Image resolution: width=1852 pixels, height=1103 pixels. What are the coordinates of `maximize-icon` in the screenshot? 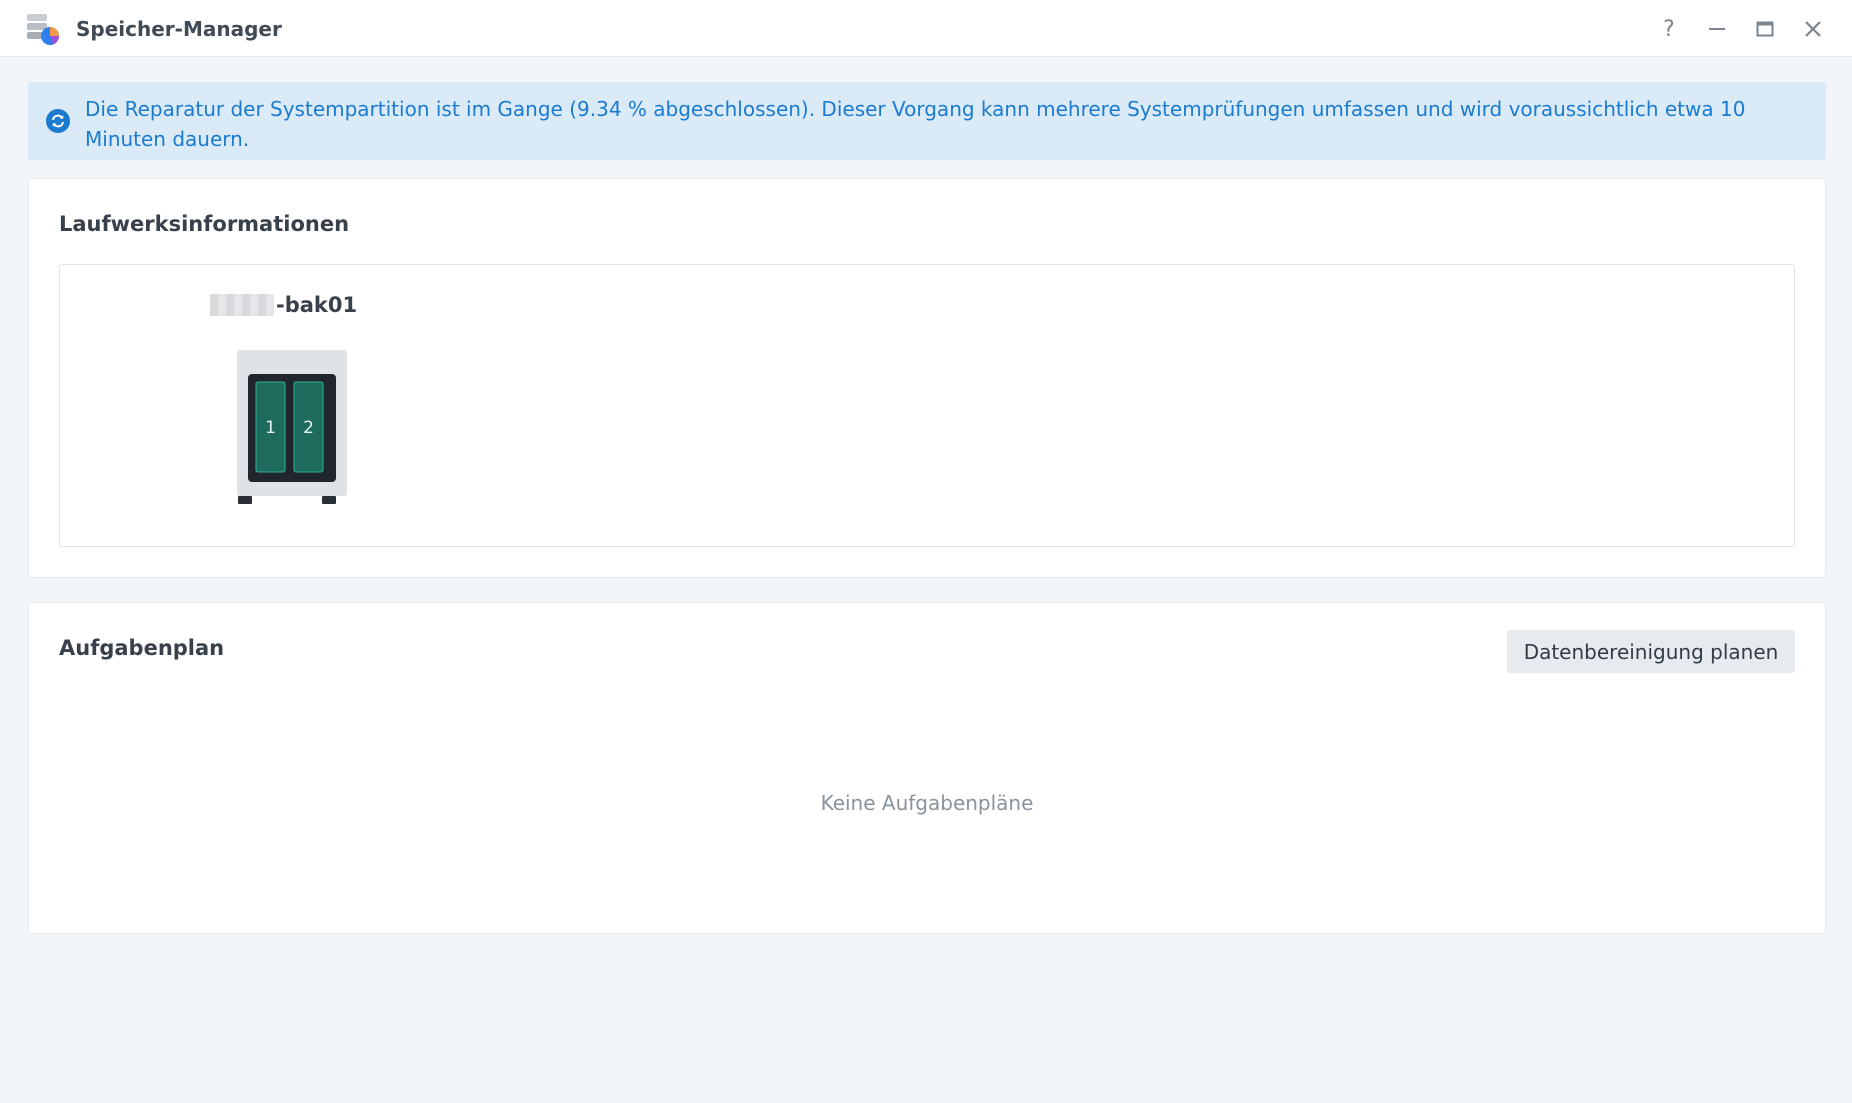 It's located at (1765, 29).